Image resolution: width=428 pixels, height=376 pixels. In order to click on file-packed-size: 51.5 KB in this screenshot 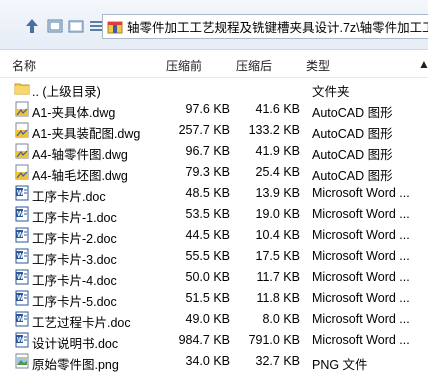, I will do `click(207, 298)`.